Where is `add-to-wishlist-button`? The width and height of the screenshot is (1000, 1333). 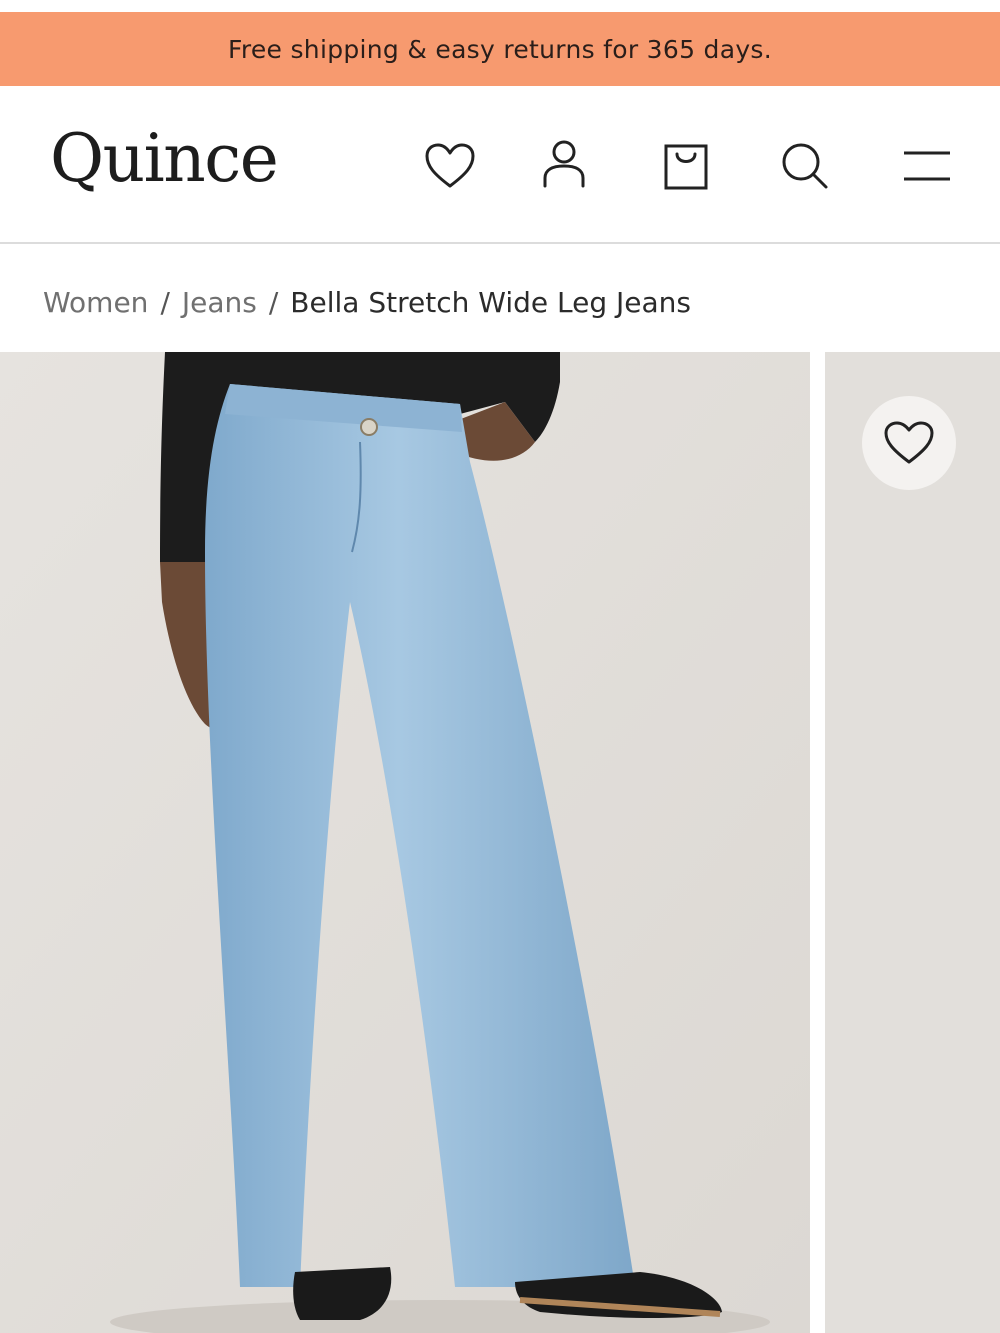 add-to-wishlist-button is located at coordinates (909, 443).